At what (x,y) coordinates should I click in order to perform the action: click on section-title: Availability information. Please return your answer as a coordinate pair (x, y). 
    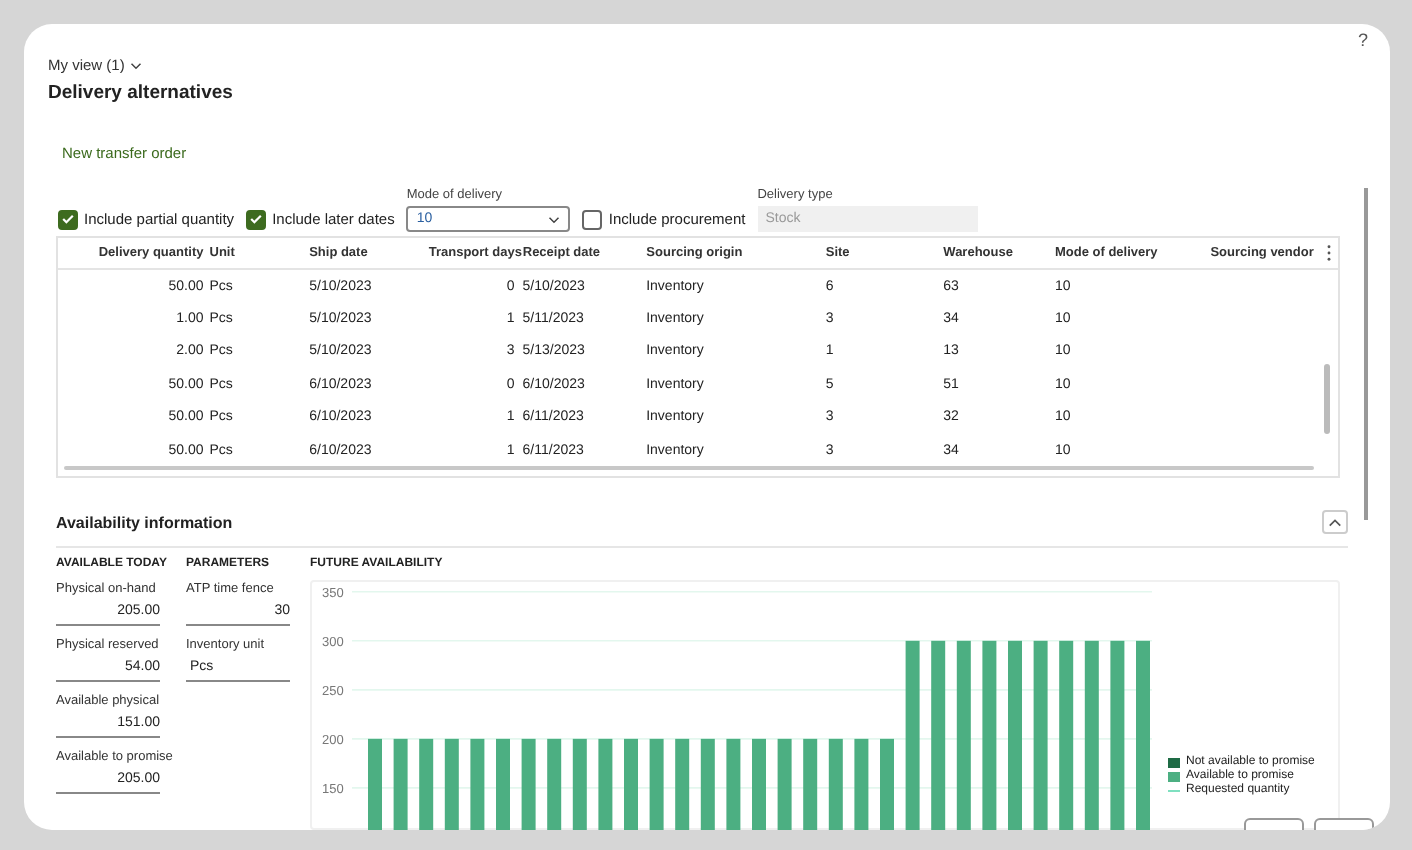
    Looking at the image, I should click on (144, 522).